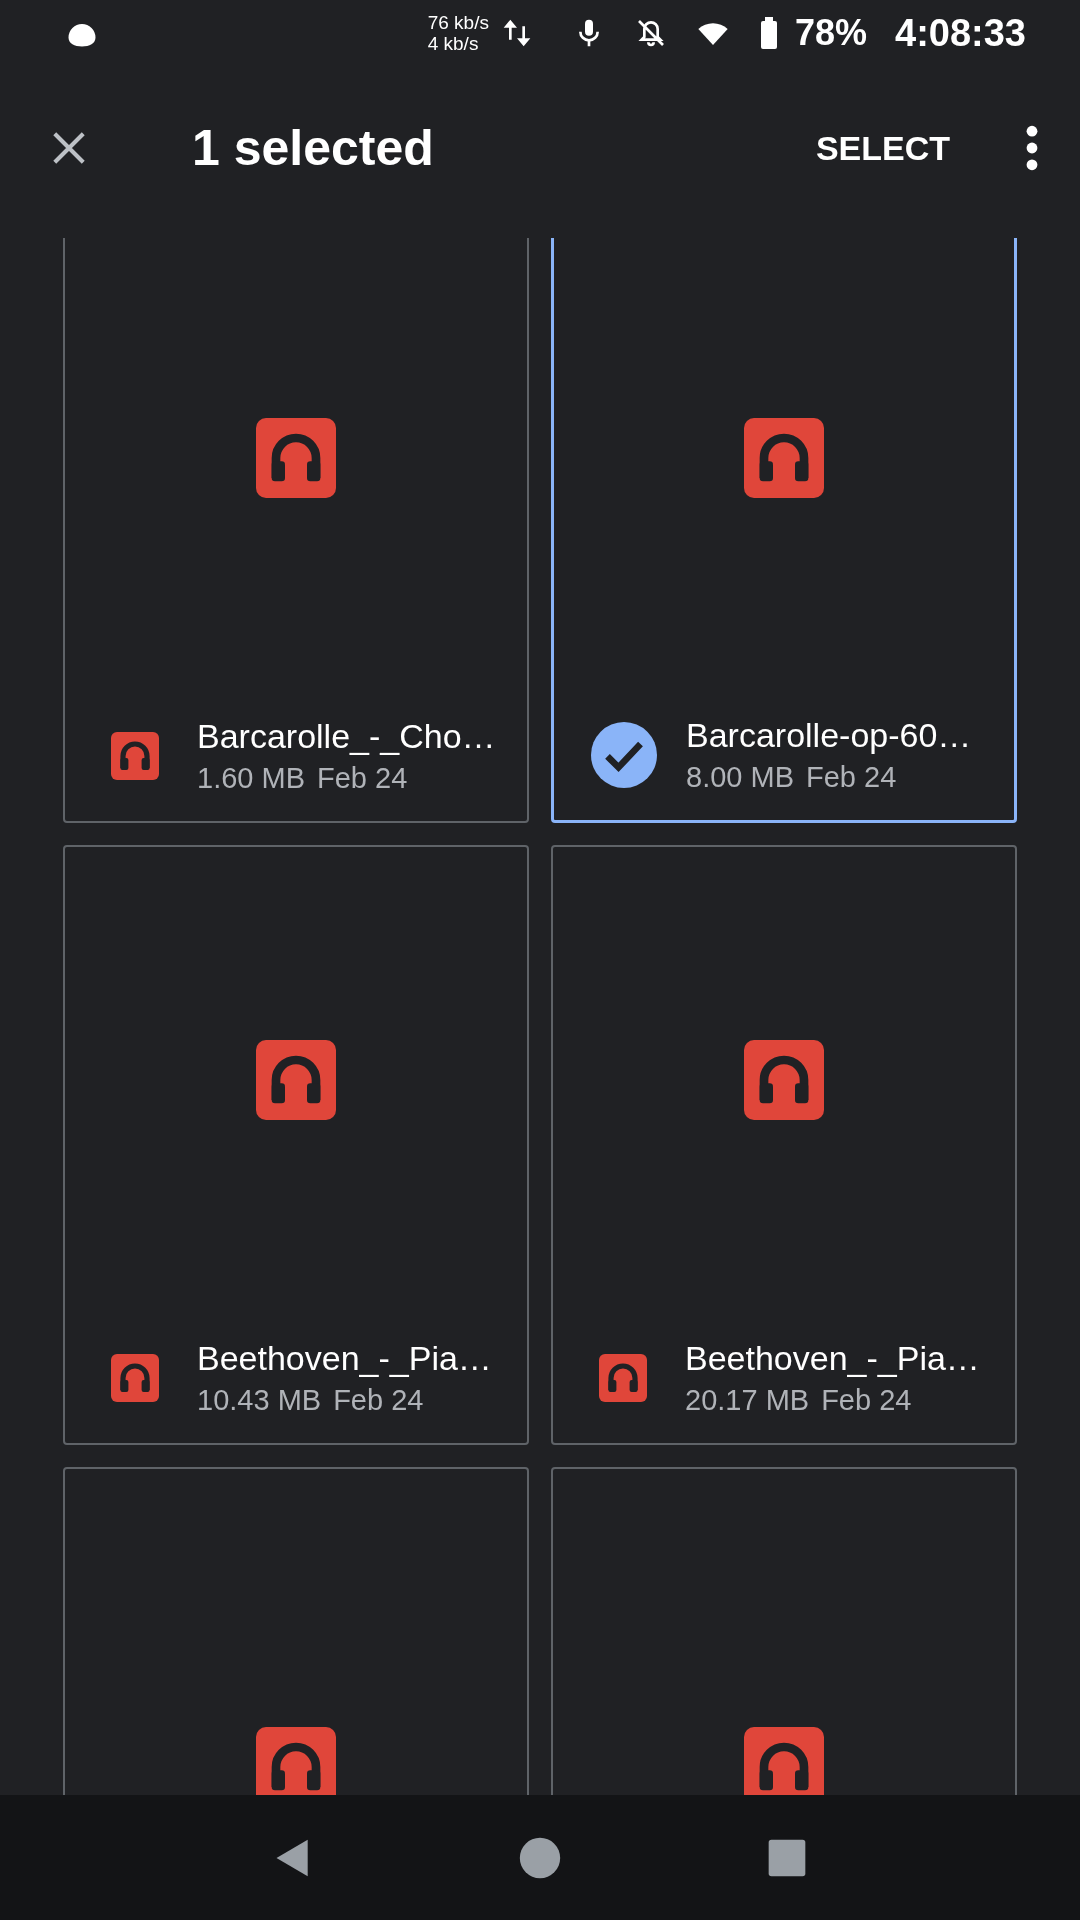  Describe the element at coordinates (296, 1145) in the screenshot. I see `file-card: Beethoven_-_Pia… 10.43 MB Feb 24` at that location.